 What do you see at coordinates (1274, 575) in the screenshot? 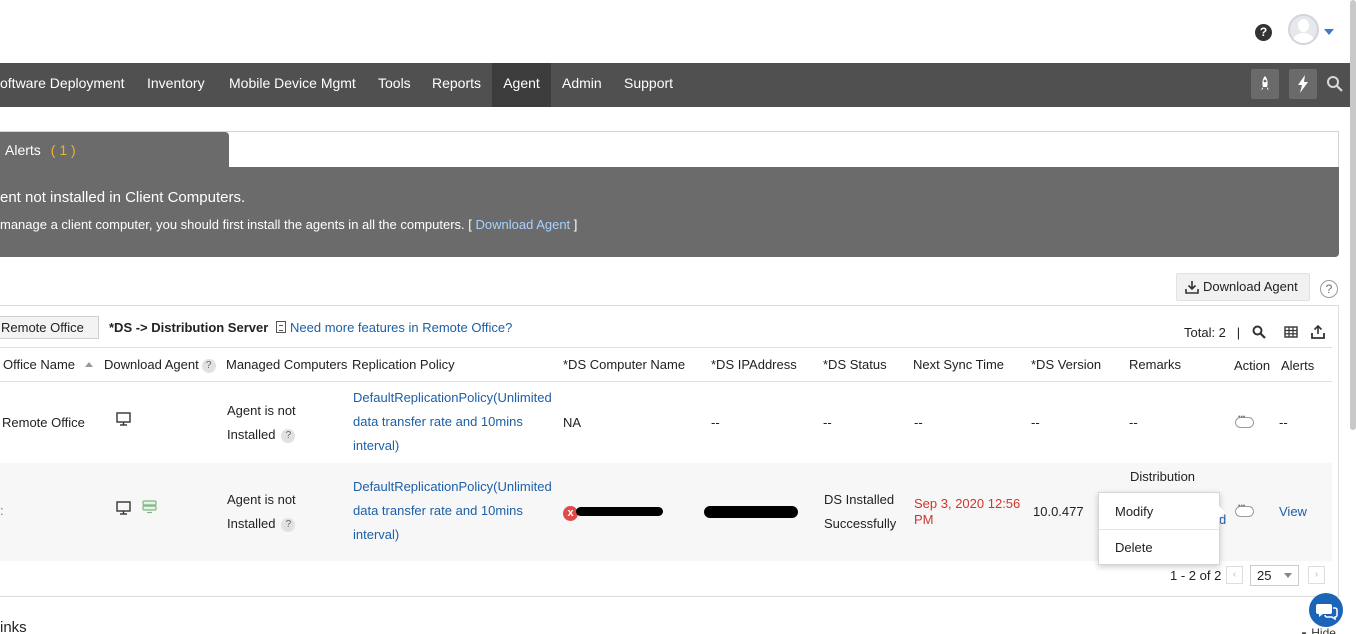
I see `page-size-select: 25` at bounding box center [1274, 575].